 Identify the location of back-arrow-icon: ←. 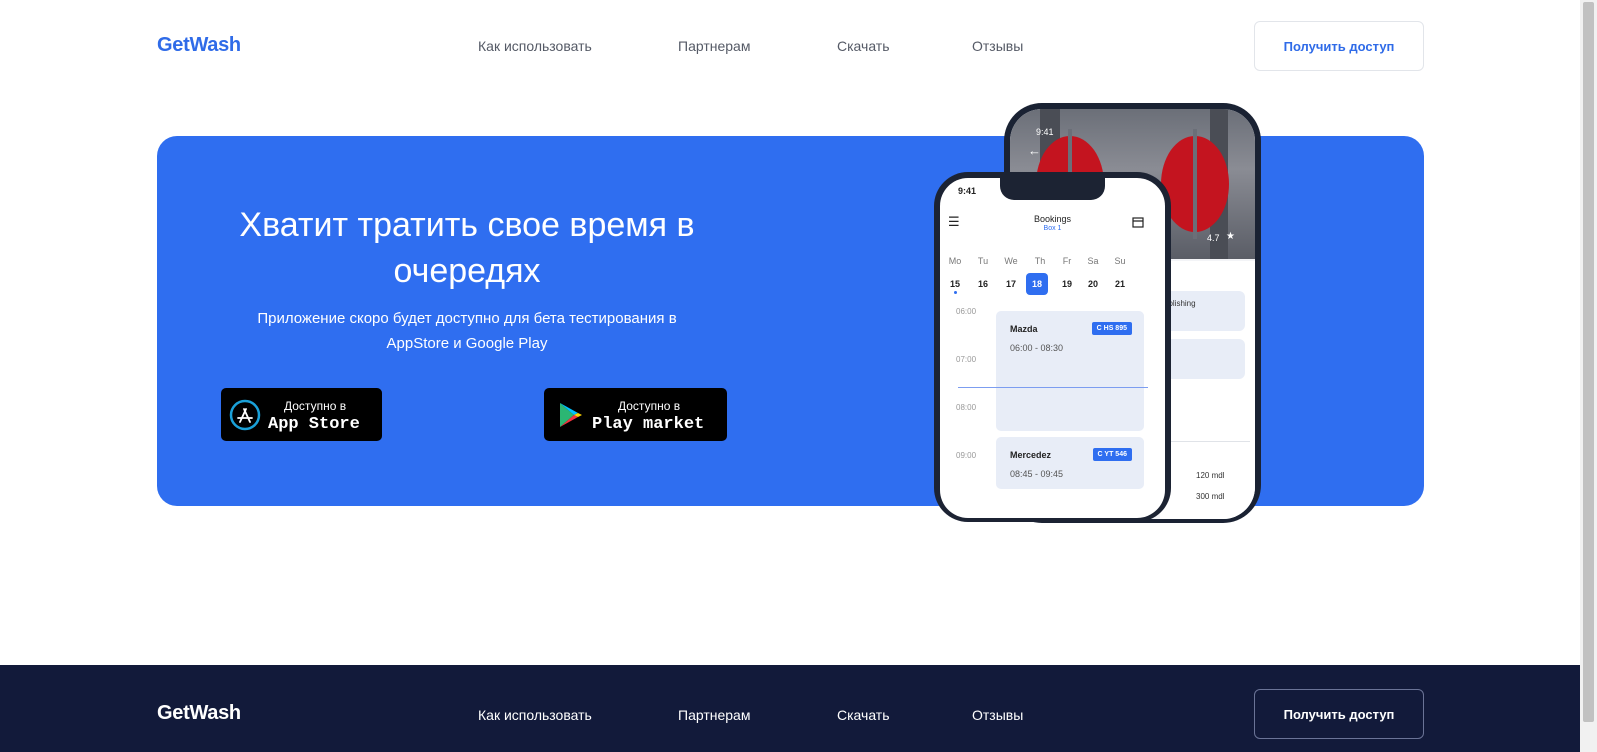
(1034, 150).